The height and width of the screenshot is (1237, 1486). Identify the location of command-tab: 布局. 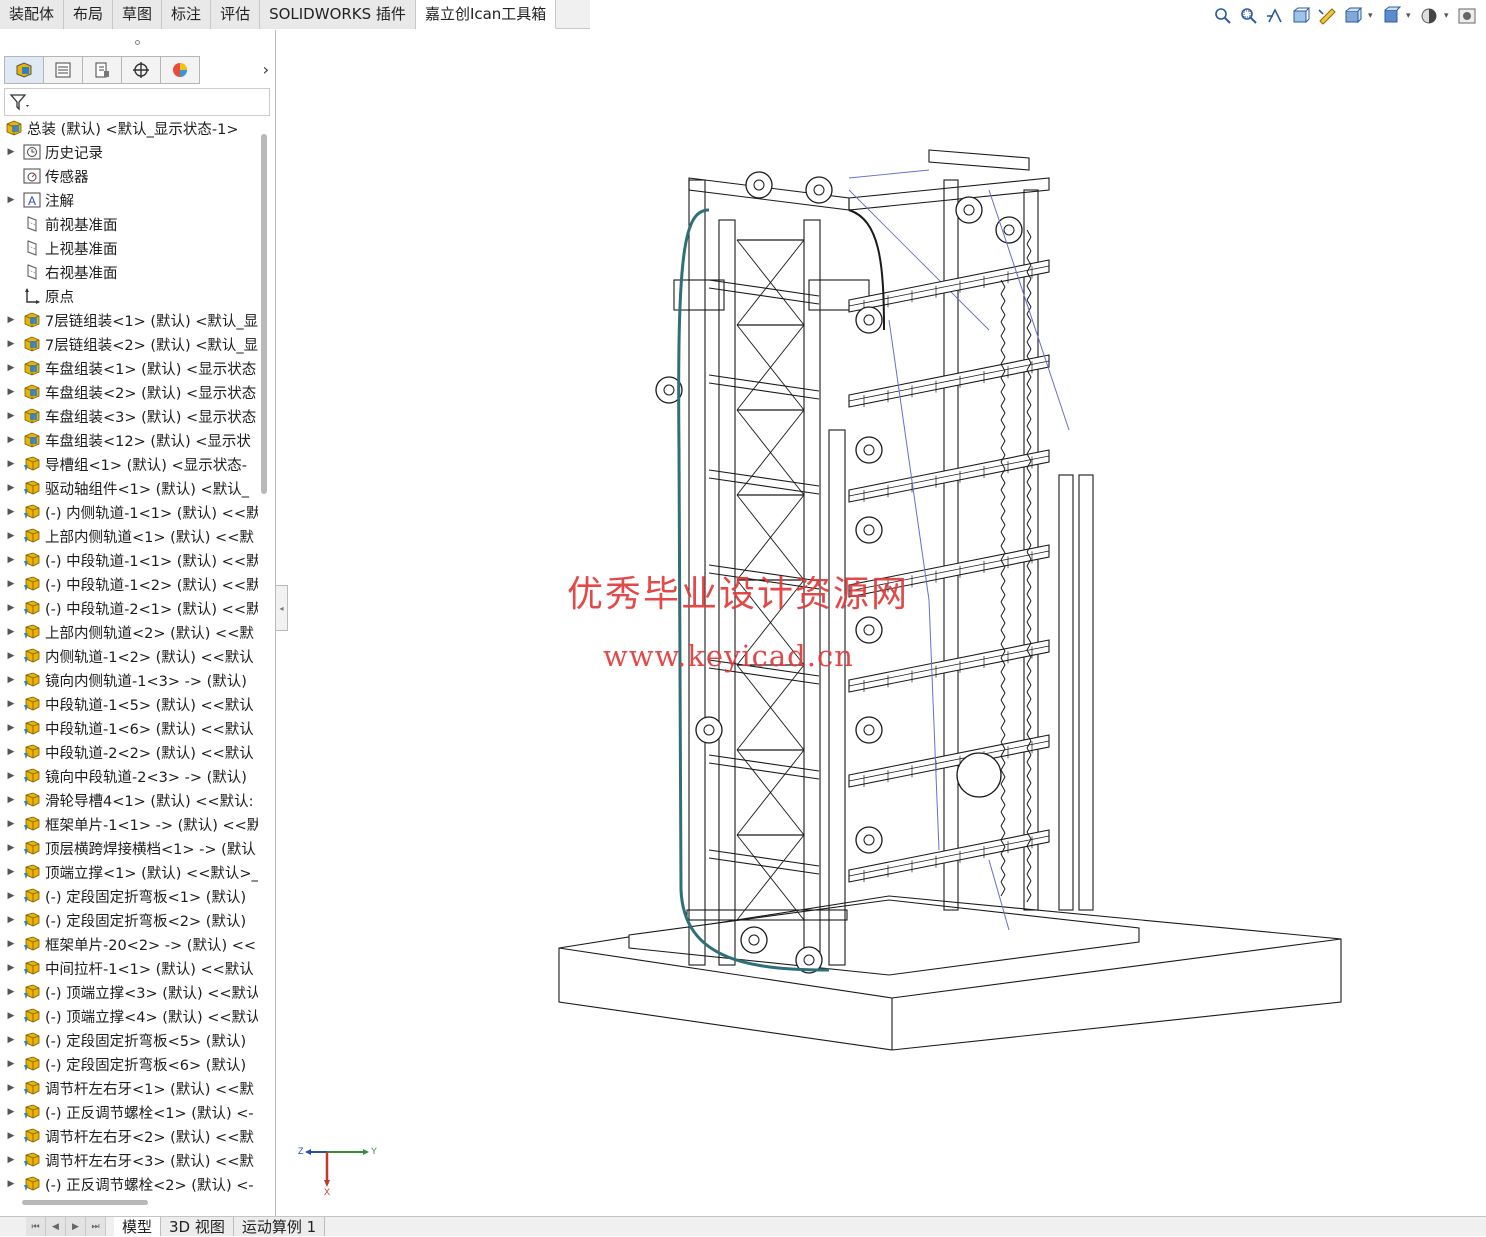
(89, 14).